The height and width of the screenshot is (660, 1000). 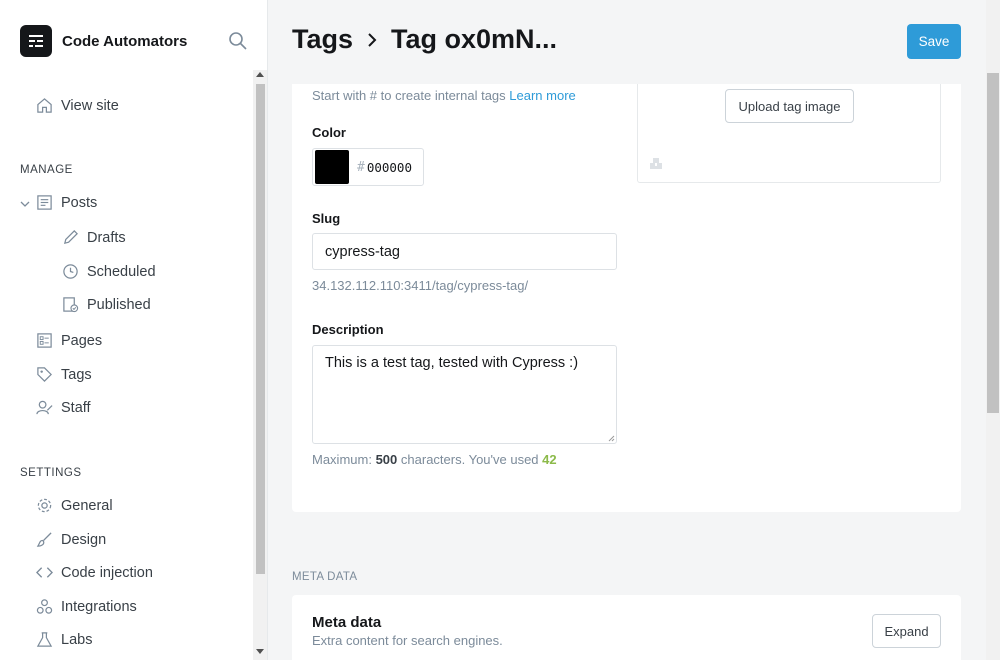 I want to click on sidebar-item-scheduled: Scheduled, so click(x=109, y=271).